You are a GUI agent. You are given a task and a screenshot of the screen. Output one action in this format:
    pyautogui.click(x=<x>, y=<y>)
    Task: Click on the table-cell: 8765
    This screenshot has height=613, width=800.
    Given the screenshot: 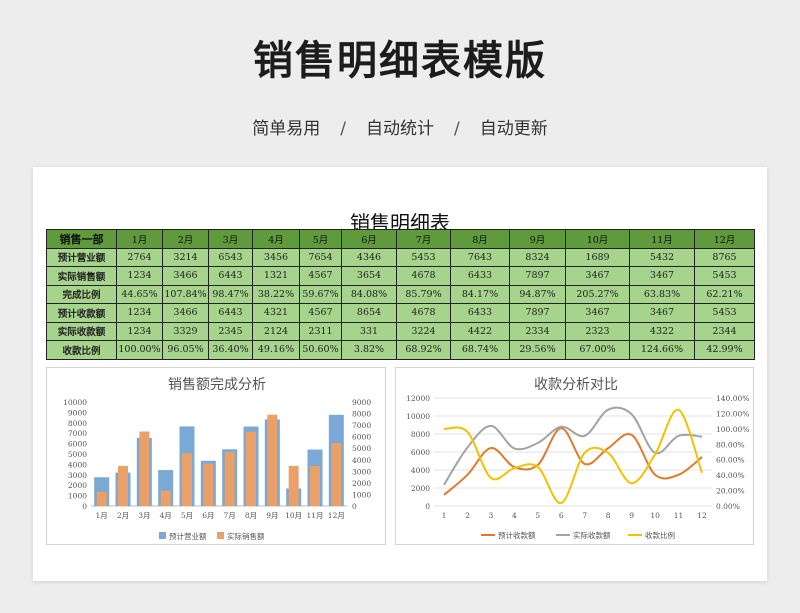 What is the action you would take?
    pyautogui.click(x=724, y=257)
    